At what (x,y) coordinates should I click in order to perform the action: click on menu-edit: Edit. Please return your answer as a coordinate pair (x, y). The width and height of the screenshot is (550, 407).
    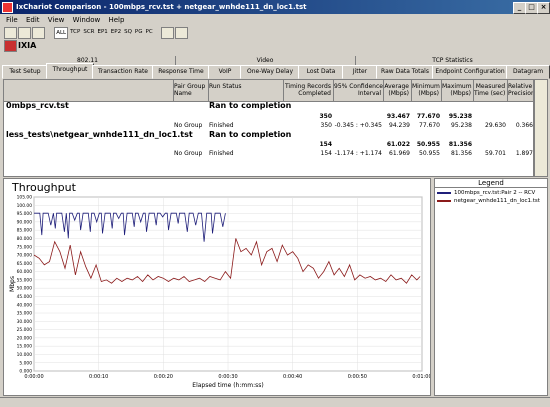
    Looking at the image, I should click on (33, 20).